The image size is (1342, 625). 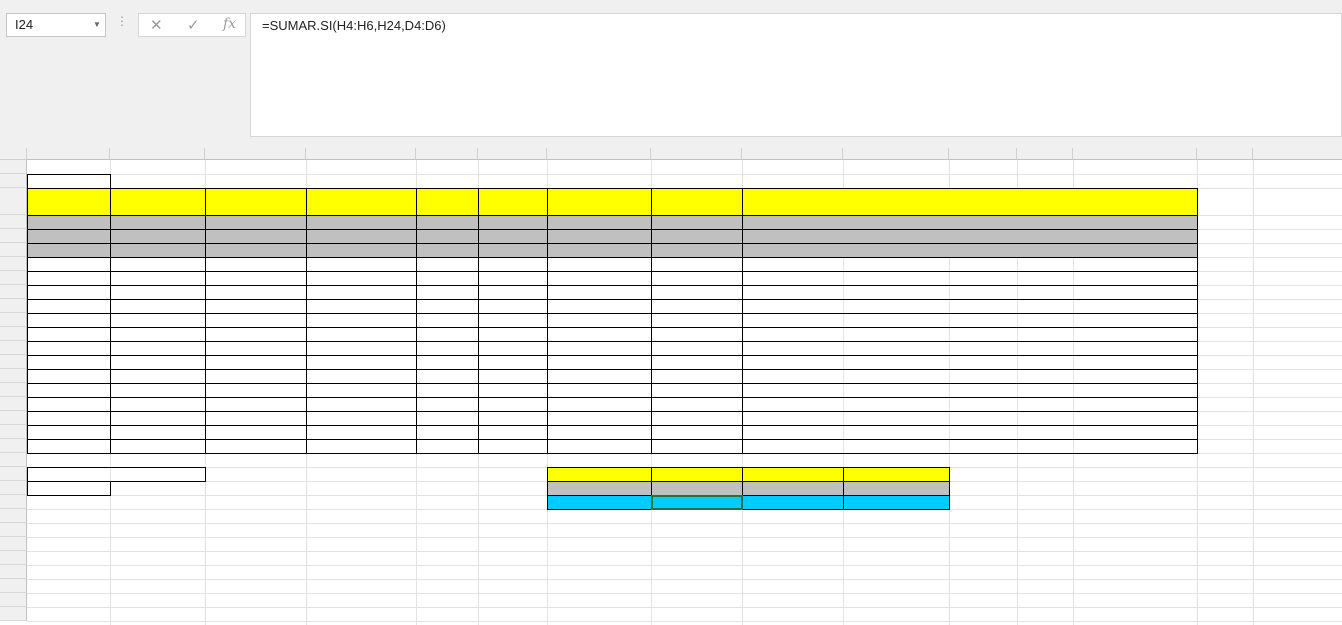 I want to click on km-acumulats-value, so click(x=69, y=488).